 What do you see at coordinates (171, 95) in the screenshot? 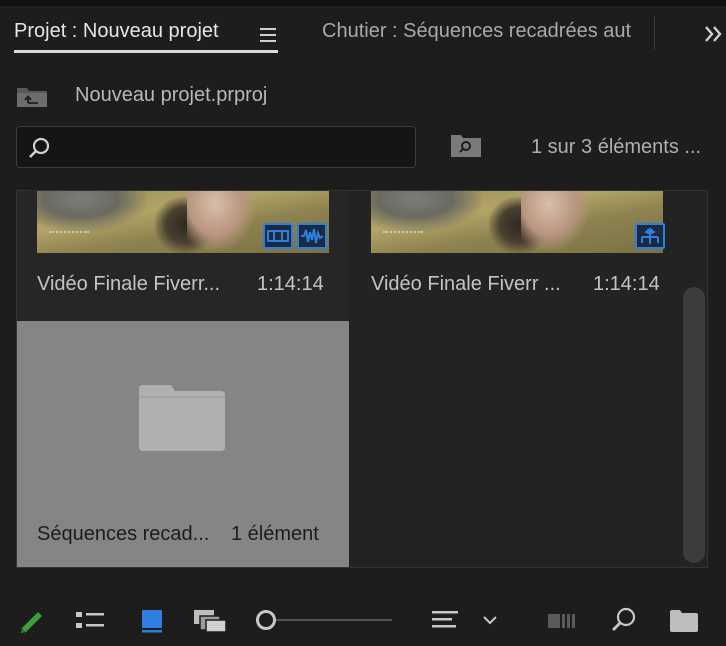
I see `project-path-label: Nouveau projet.prproj` at bounding box center [171, 95].